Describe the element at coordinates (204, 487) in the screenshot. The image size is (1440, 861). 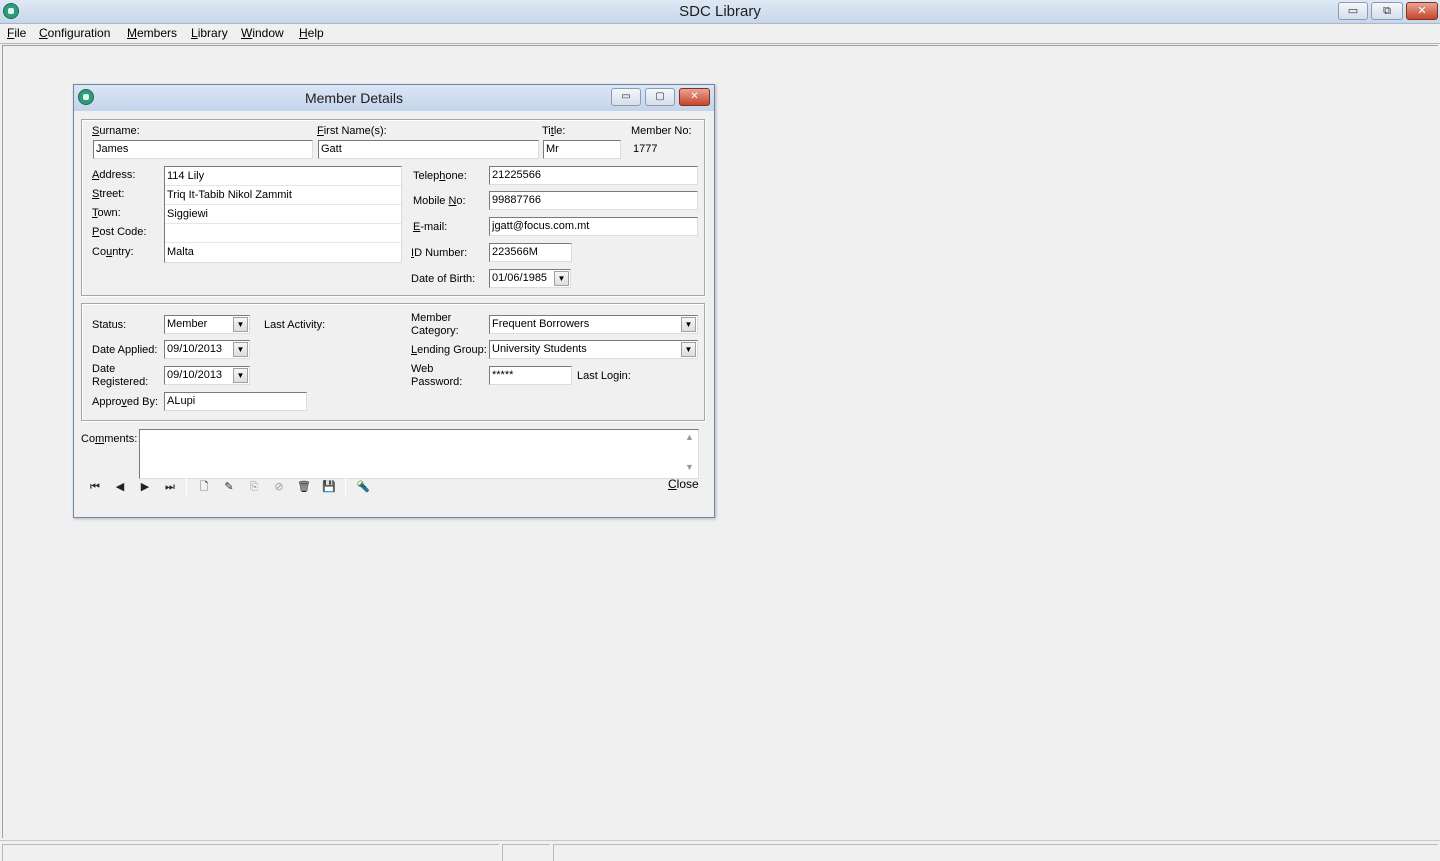
I see `new-record-button: 🗋` at that location.